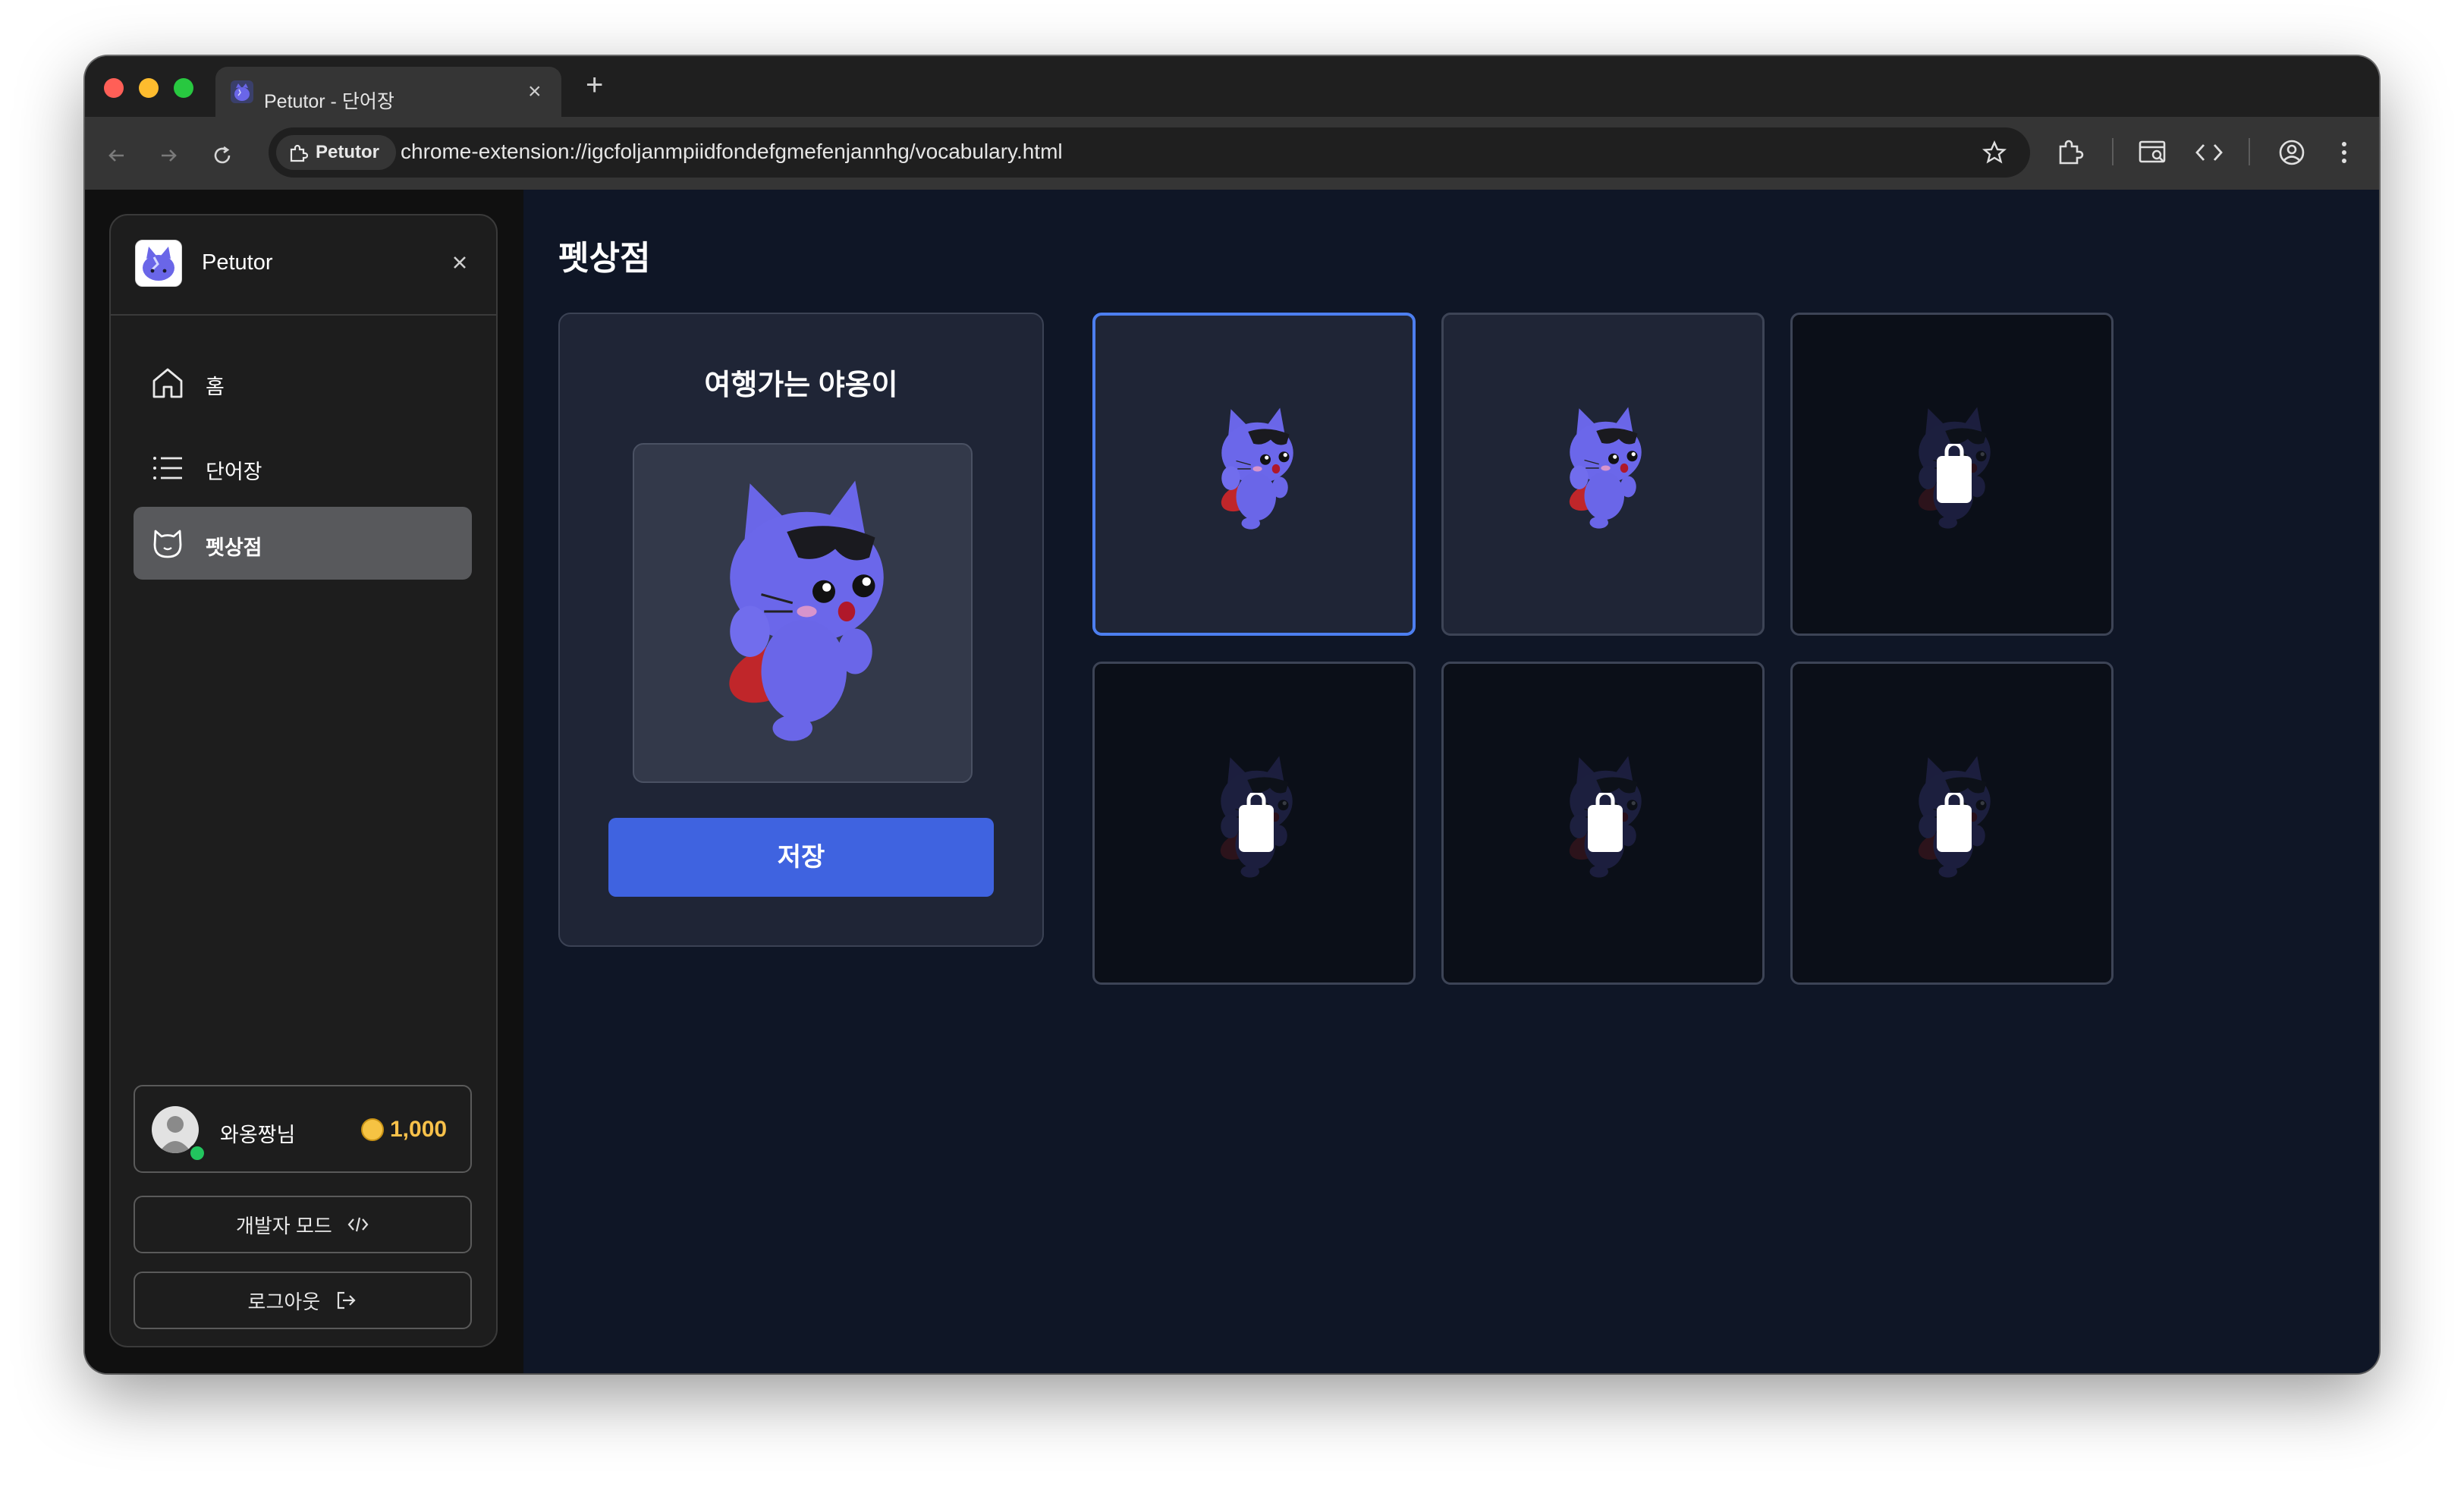 Image resolution: width=2464 pixels, height=1487 pixels. I want to click on petutor-logo, so click(158, 263).